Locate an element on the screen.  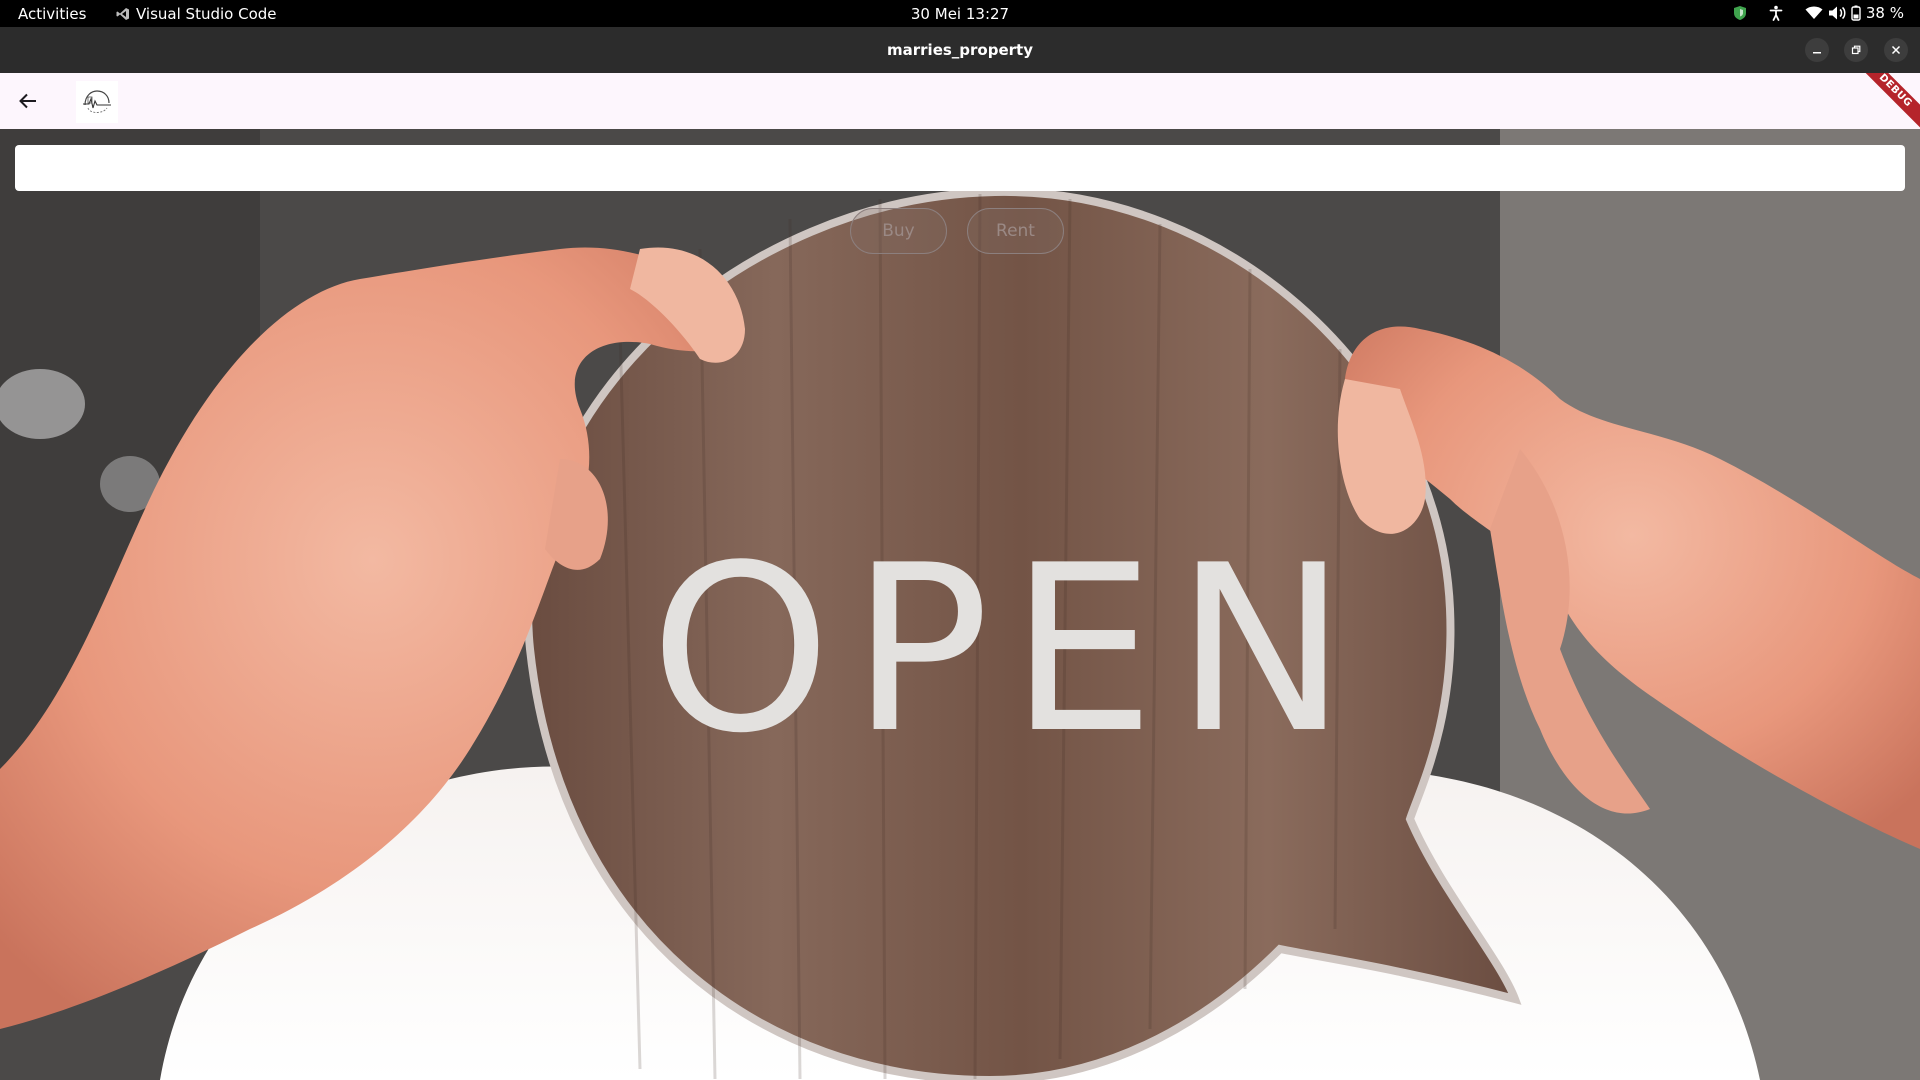
system-tray: 38 % is located at coordinates (1818, 13).